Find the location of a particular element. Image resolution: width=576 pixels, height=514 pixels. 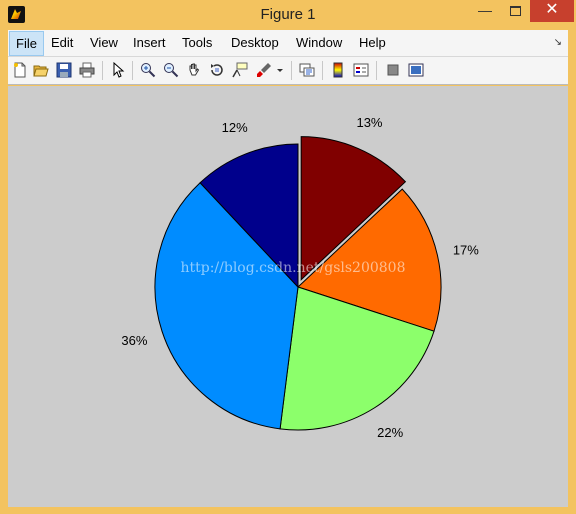

menu-window-label: Window is located at coordinates (319, 42).